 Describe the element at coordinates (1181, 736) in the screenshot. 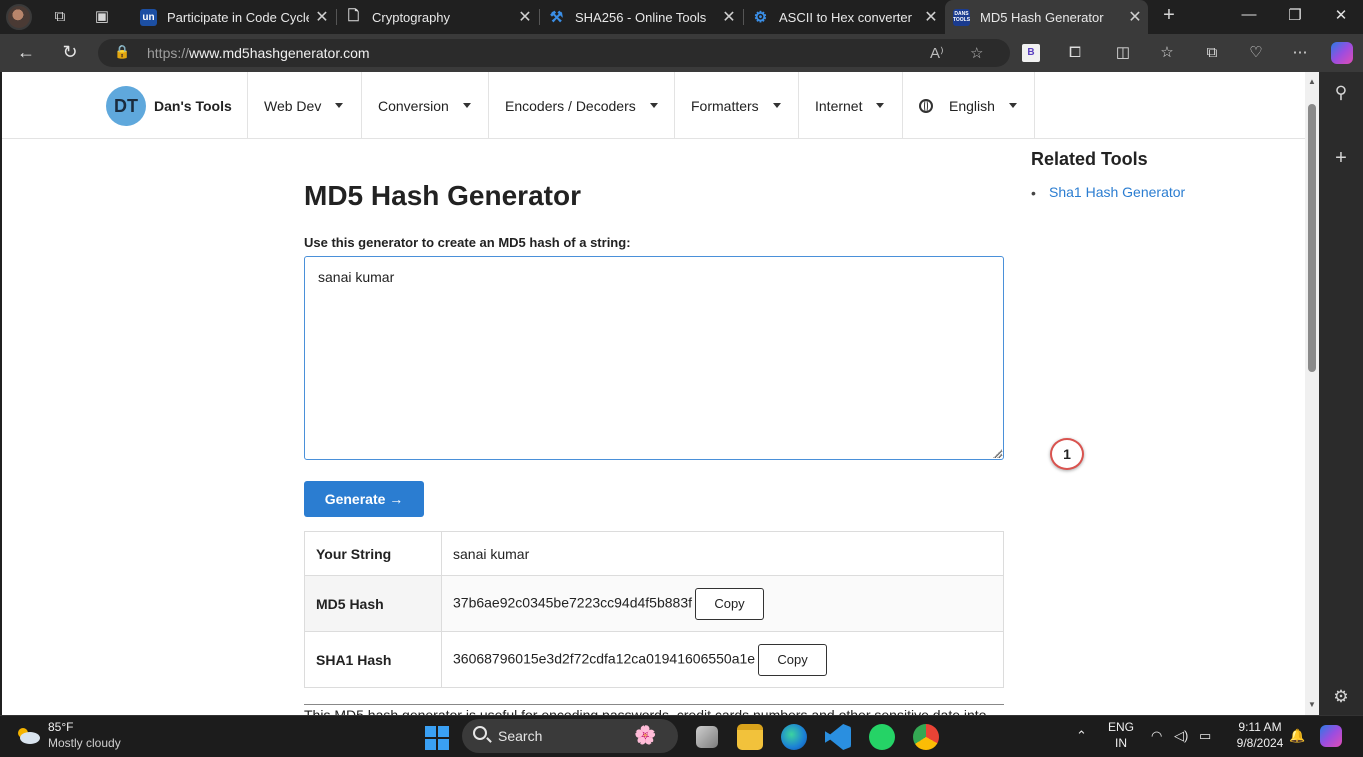

I see `volume-icon: ◁)` at that location.